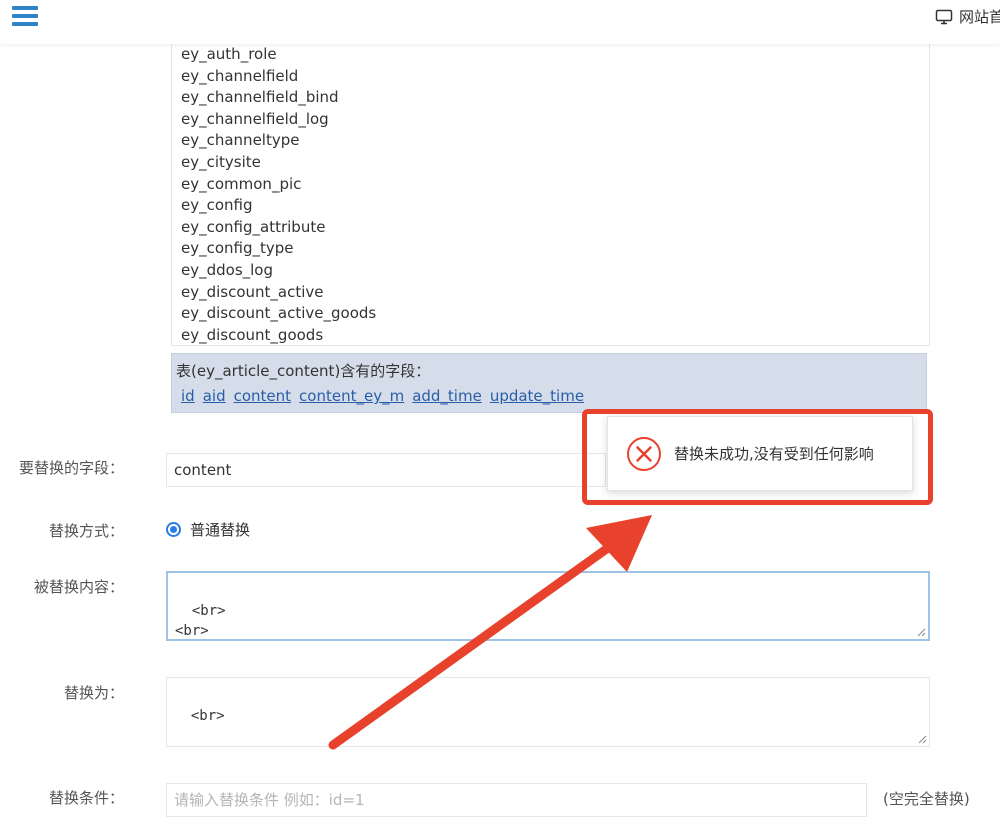  Describe the element at coordinates (548, 712) in the screenshot. I see `replace-with-textarea: <br>` at that location.